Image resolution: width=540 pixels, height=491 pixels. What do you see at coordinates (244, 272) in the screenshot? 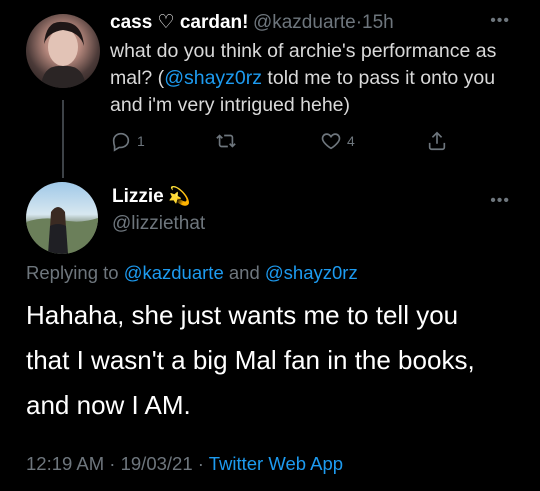
I see `replying-to-and: and` at bounding box center [244, 272].